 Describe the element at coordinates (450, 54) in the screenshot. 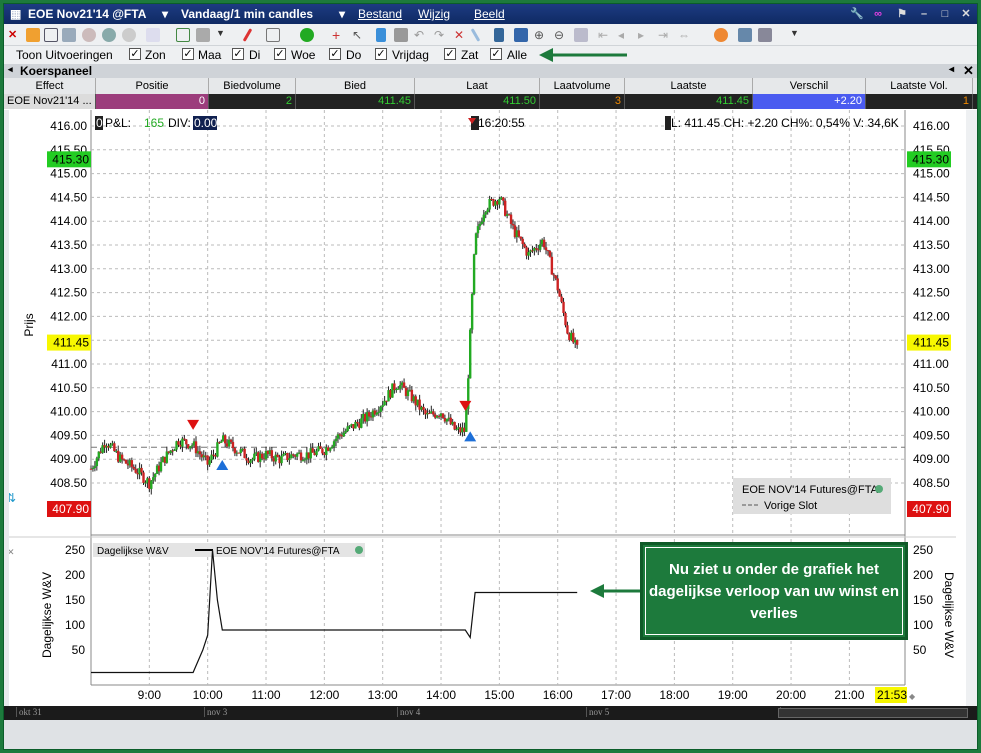

I see `checkbox-zat: ✓` at that location.